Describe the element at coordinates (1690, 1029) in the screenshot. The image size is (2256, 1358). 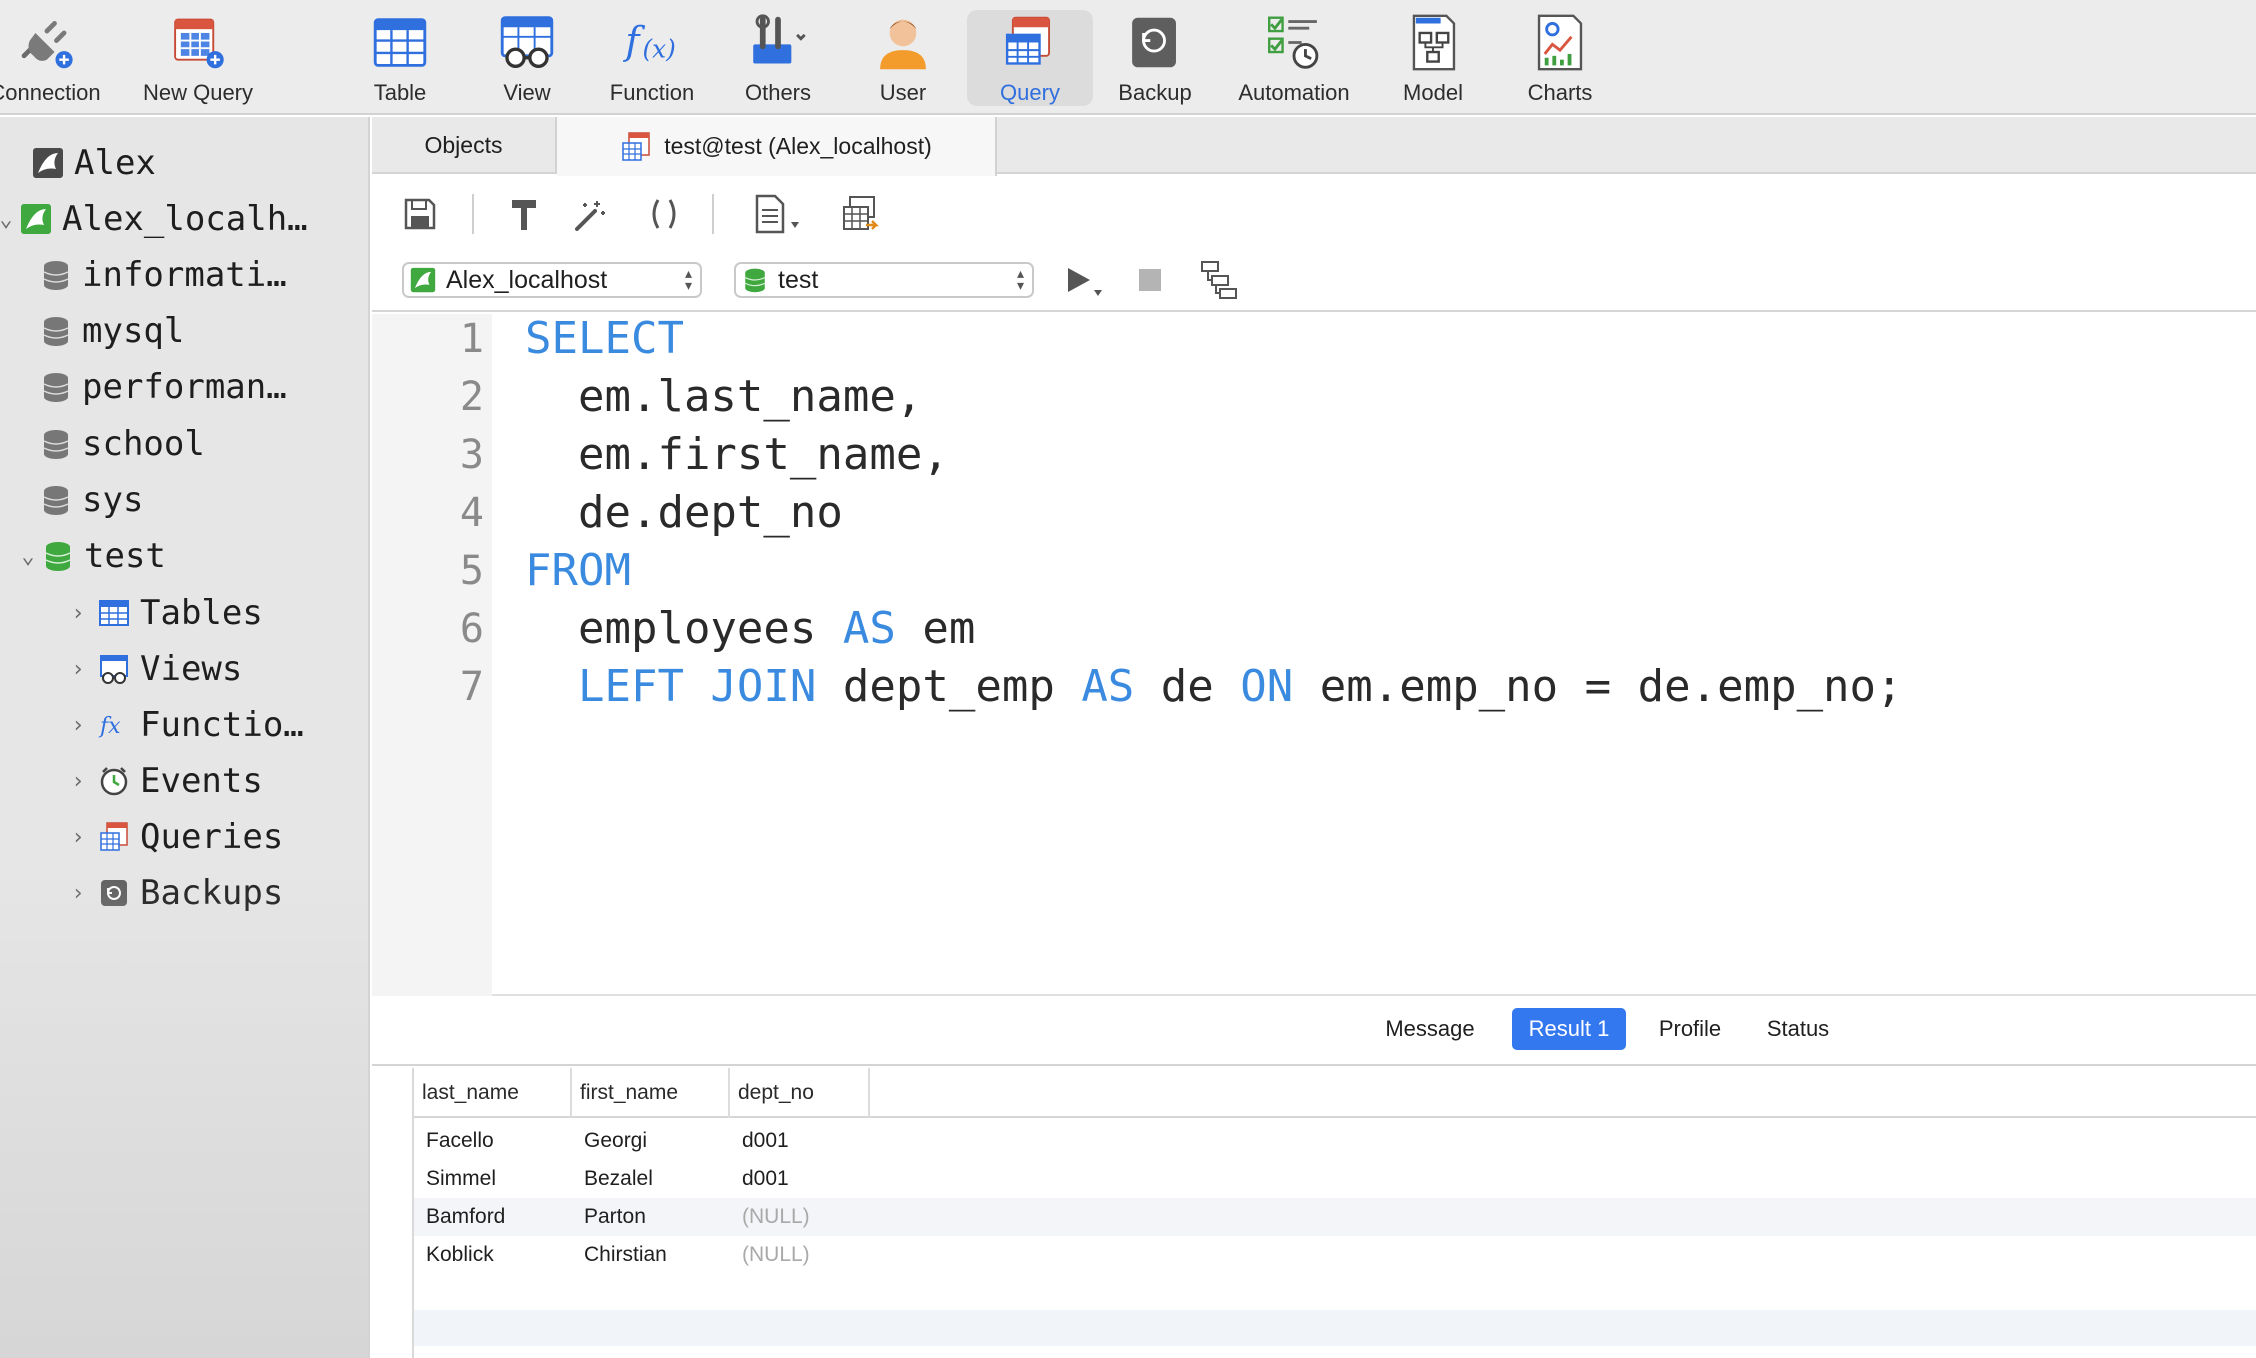
I see `tab-profile: Profile` at that location.